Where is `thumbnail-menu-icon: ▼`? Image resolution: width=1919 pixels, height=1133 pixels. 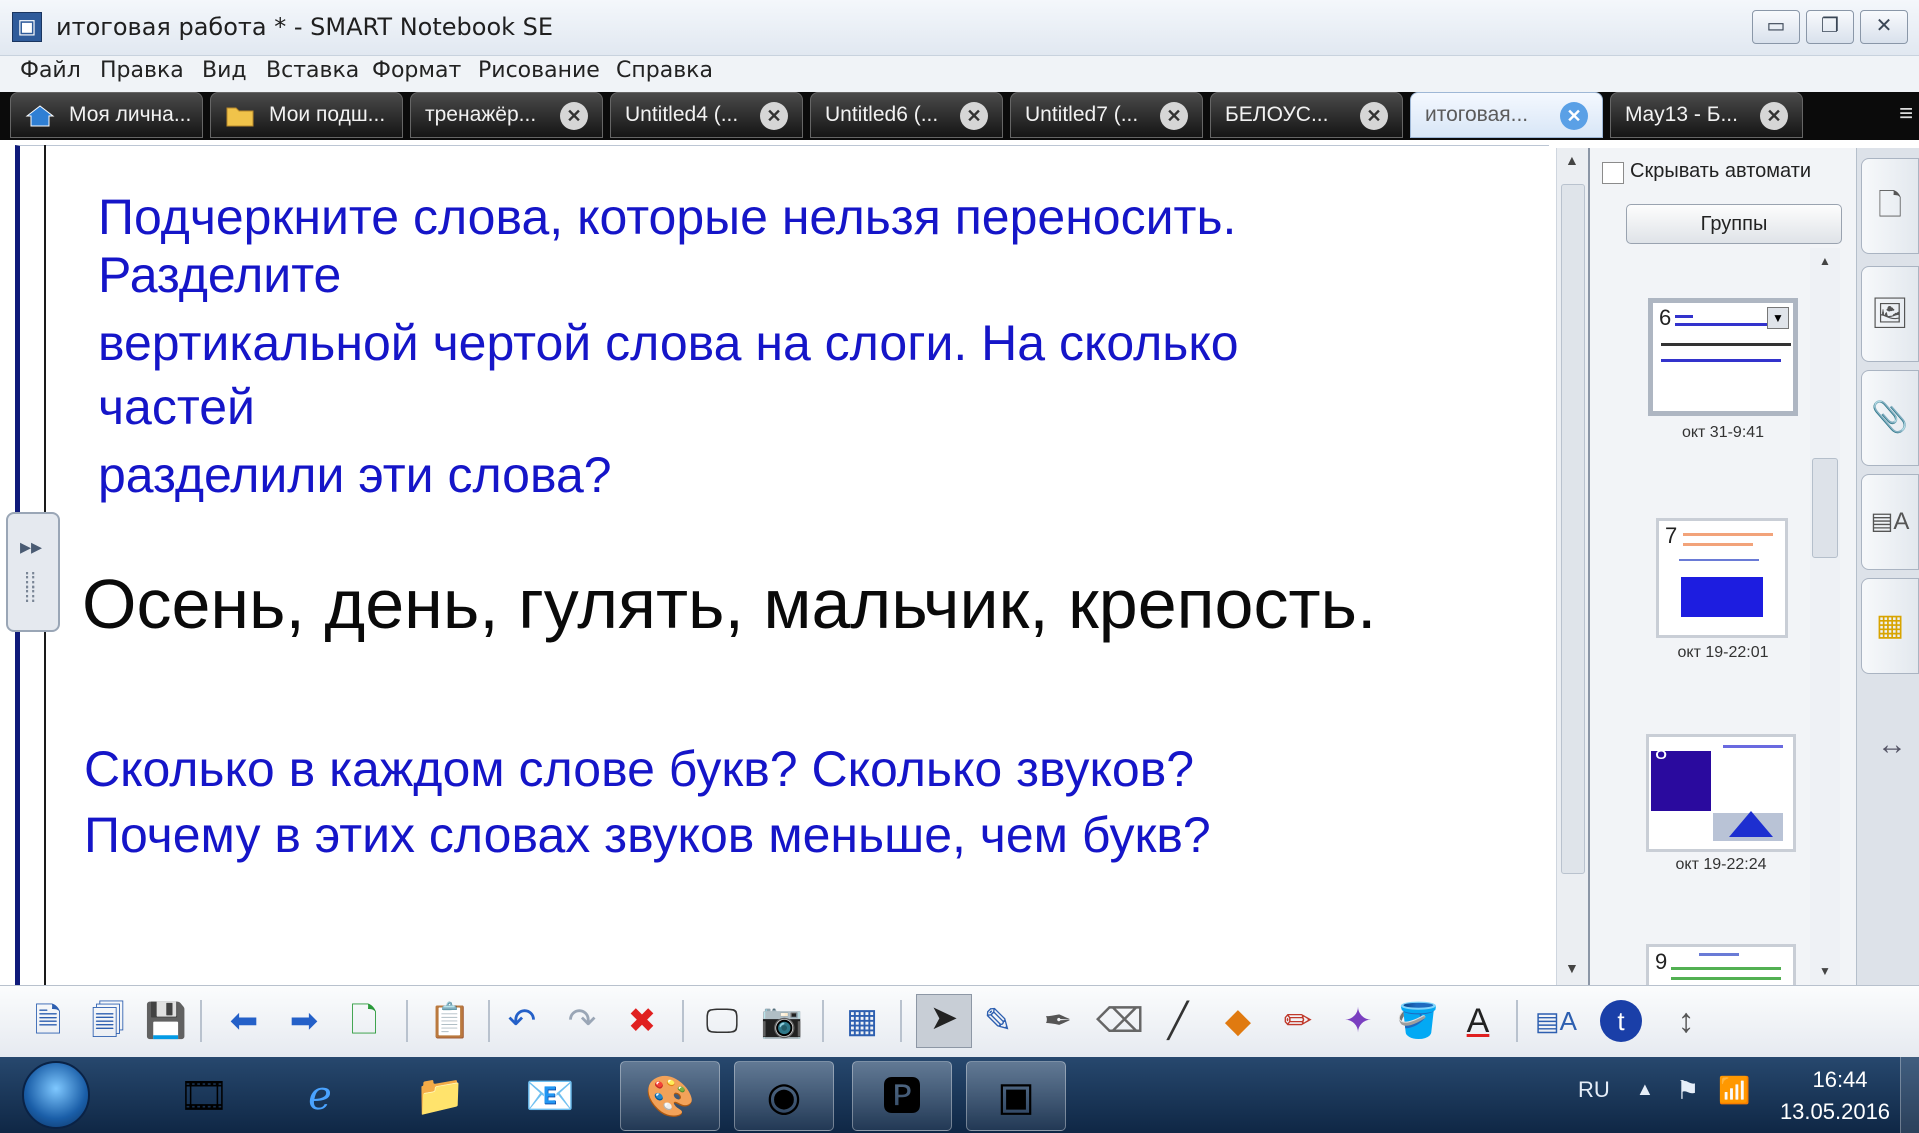
thumbnail-menu-icon: ▼ is located at coordinates (1778, 318).